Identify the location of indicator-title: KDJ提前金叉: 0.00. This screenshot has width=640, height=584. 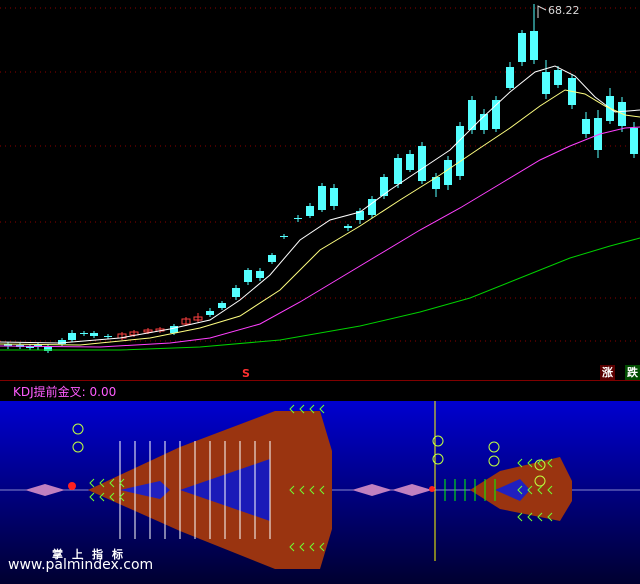
(64, 391).